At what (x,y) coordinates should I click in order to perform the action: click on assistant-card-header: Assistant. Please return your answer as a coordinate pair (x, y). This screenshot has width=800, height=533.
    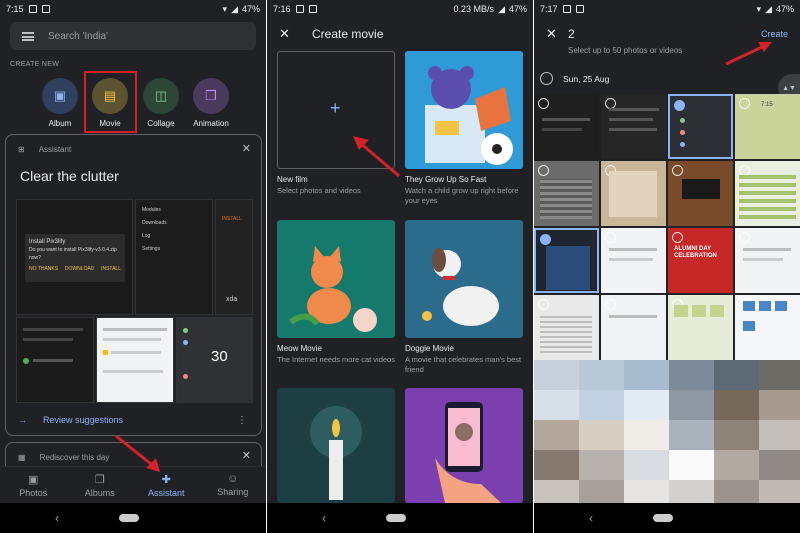
    Looking at the image, I should click on (55, 149).